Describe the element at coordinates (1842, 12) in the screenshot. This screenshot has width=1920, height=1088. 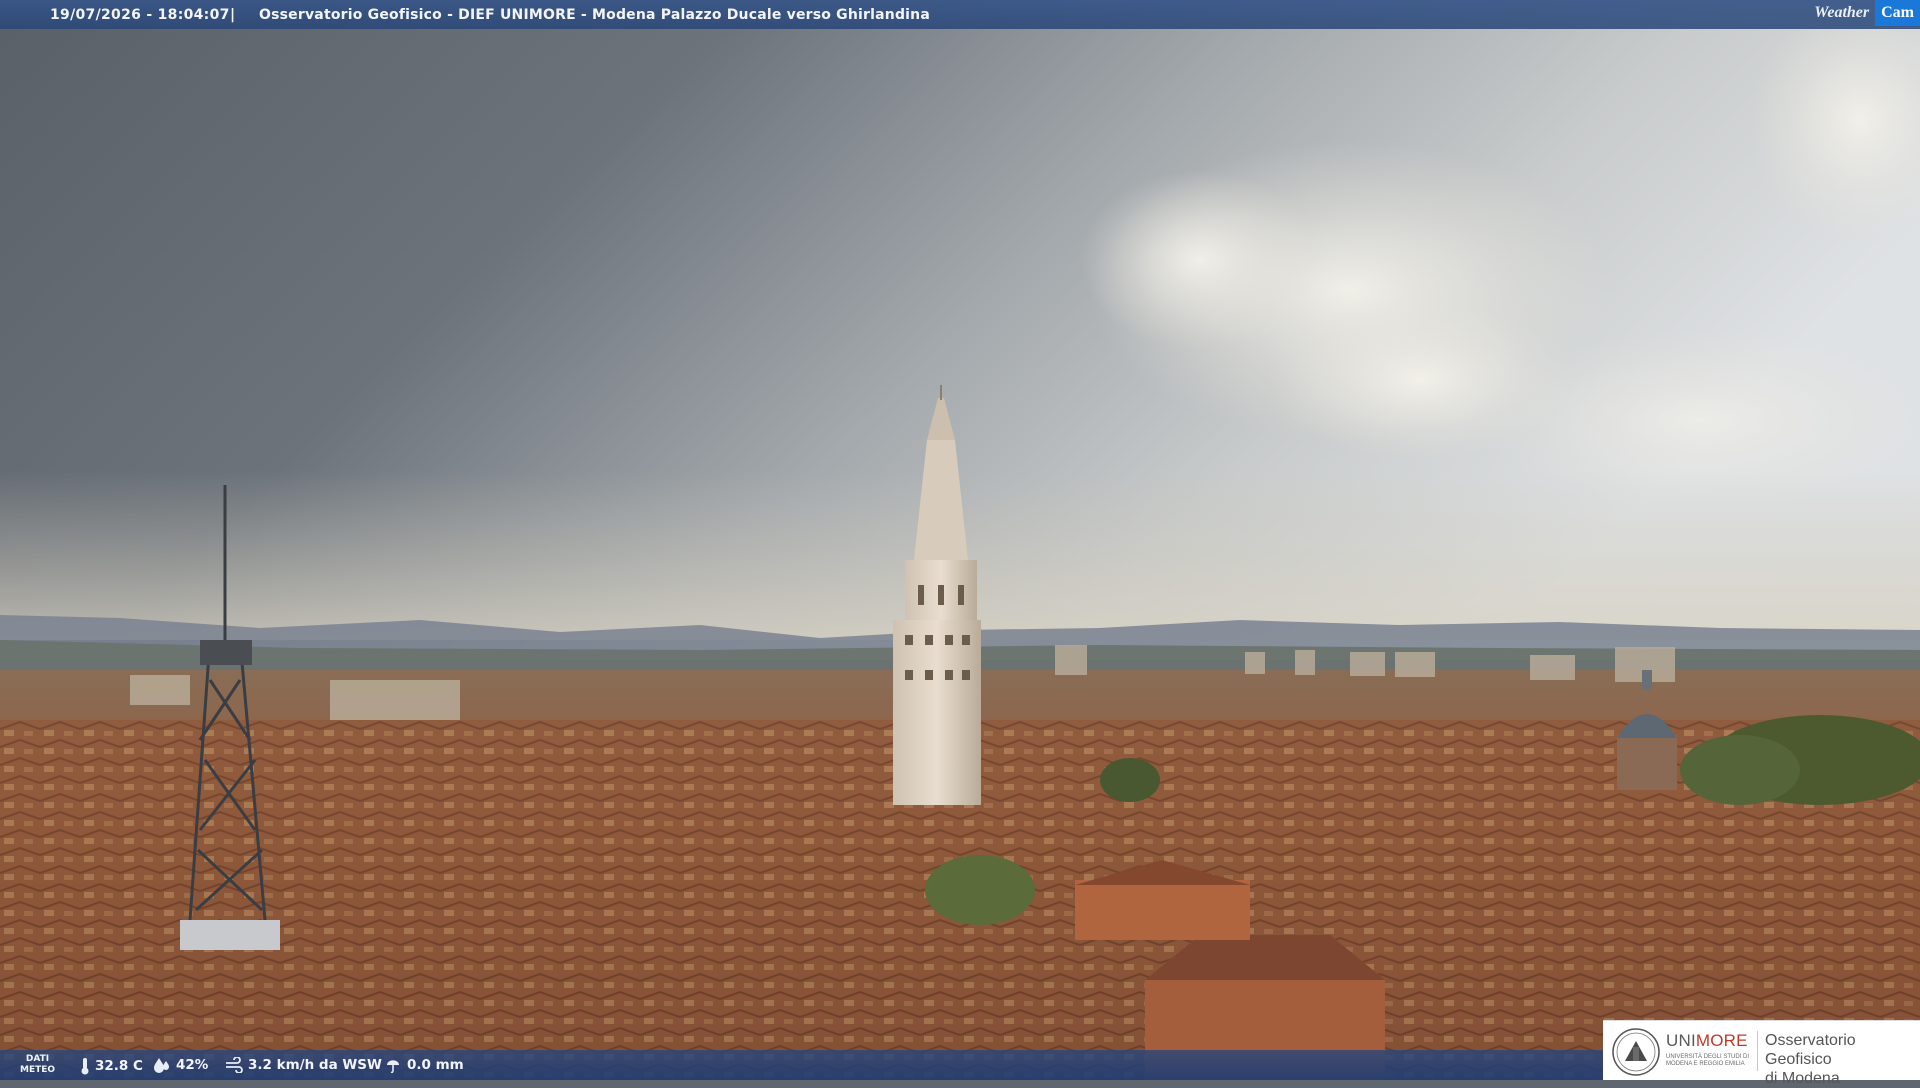
I see `brand-weather-text: Weather` at that location.